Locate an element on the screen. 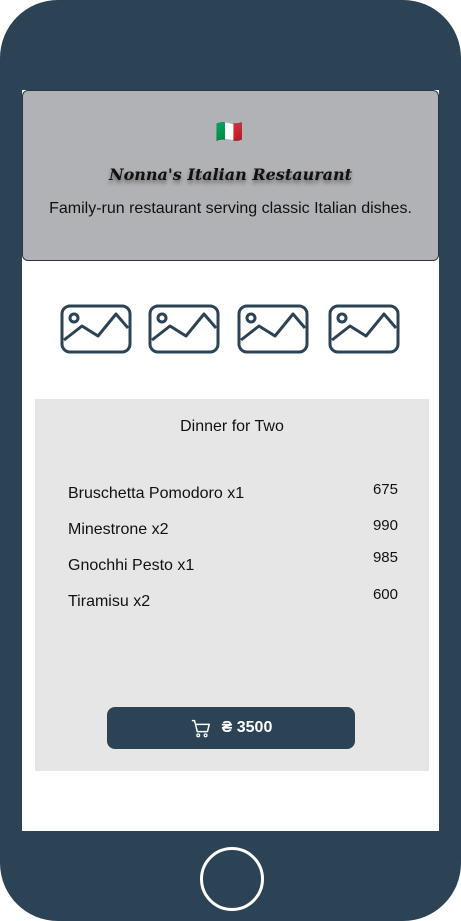  cart-icon is located at coordinates (200, 728).